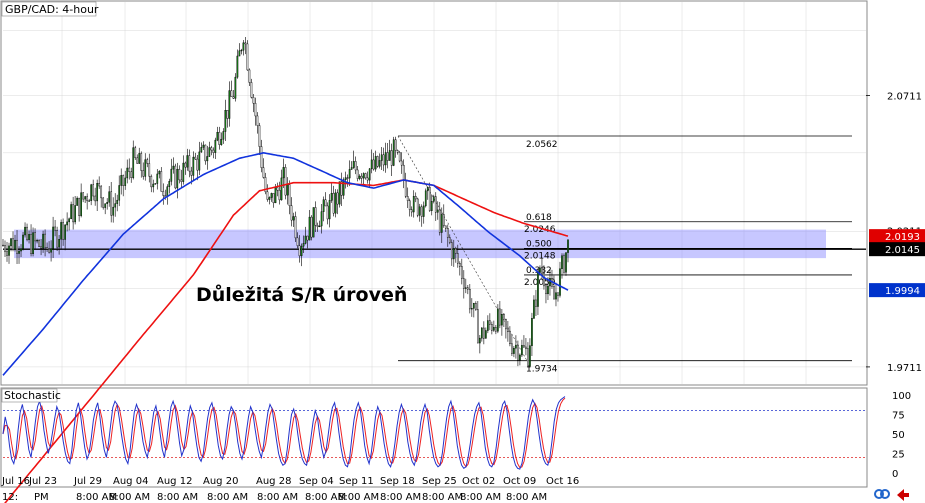  Describe the element at coordinates (882, 494) in the screenshot. I see `link-icon` at that location.